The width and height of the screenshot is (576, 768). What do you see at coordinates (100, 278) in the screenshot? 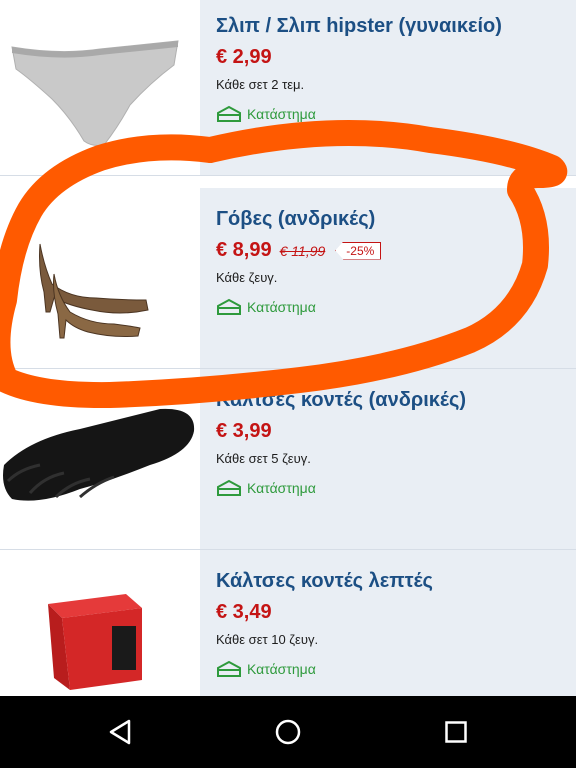
I see `product-image-shoes` at bounding box center [100, 278].